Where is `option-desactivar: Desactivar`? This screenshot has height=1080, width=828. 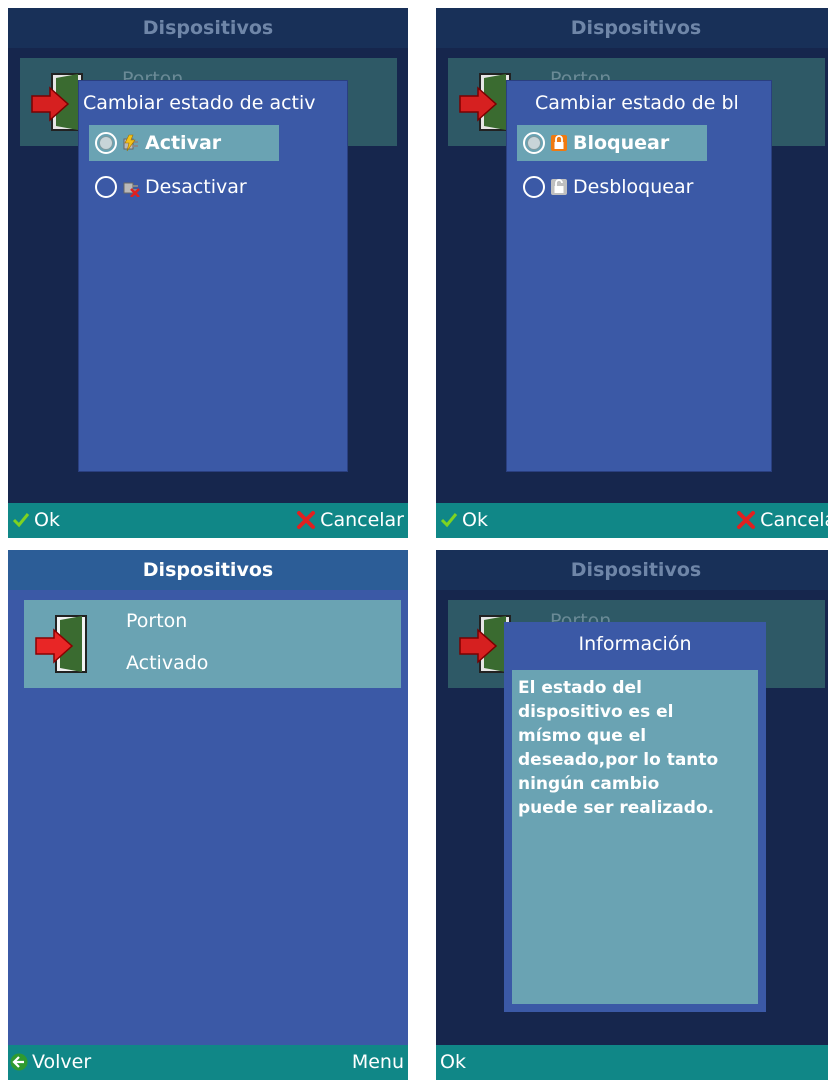
option-desactivar: Desactivar is located at coordinates (184, 187).